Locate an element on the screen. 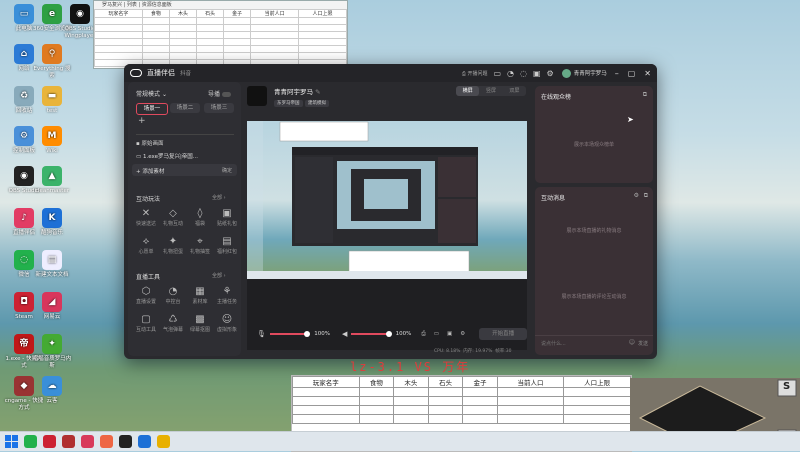  tools-item: ▢ 互动工具 is located at coordinates (146, 323).